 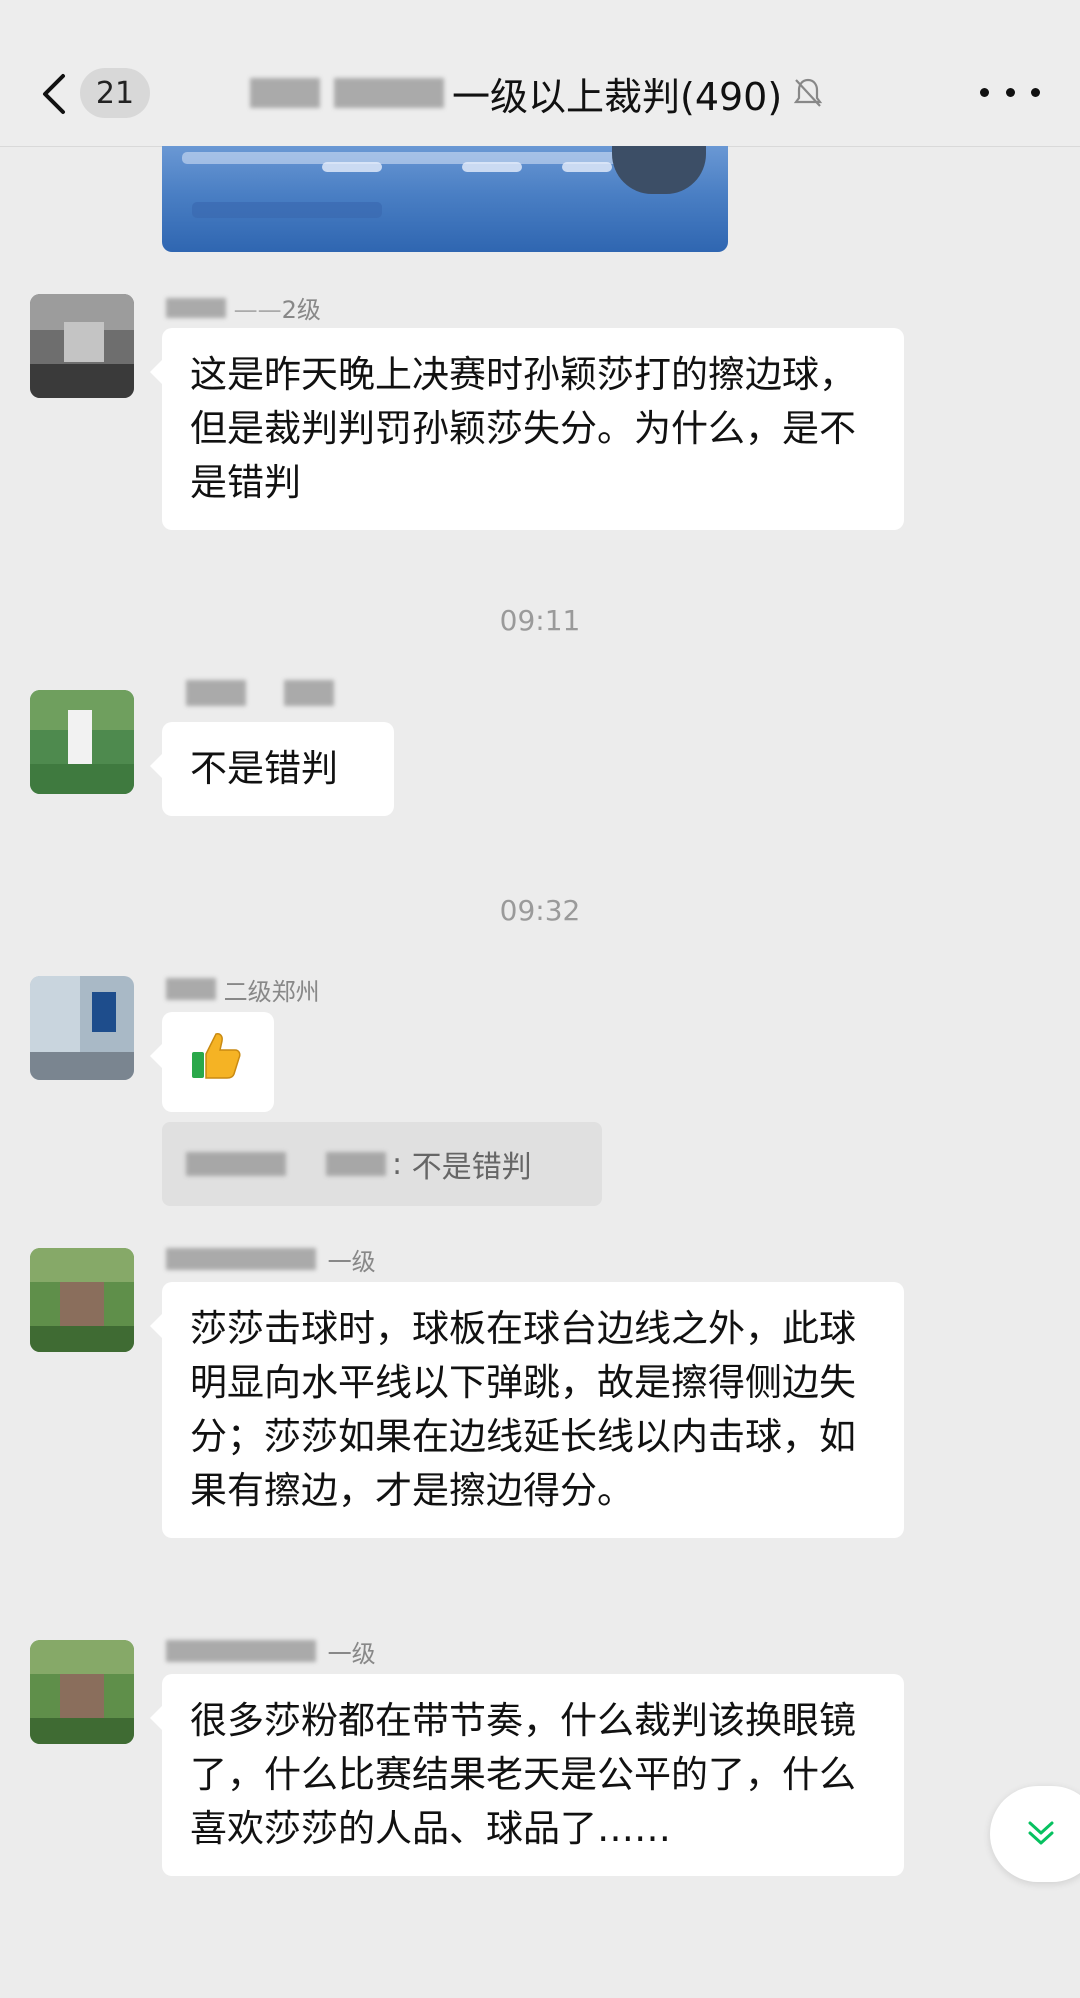 What do you see at coordinates (984, 92) in the screenshot?
I see `more-dots-icon` at bounding box center [984, 92].